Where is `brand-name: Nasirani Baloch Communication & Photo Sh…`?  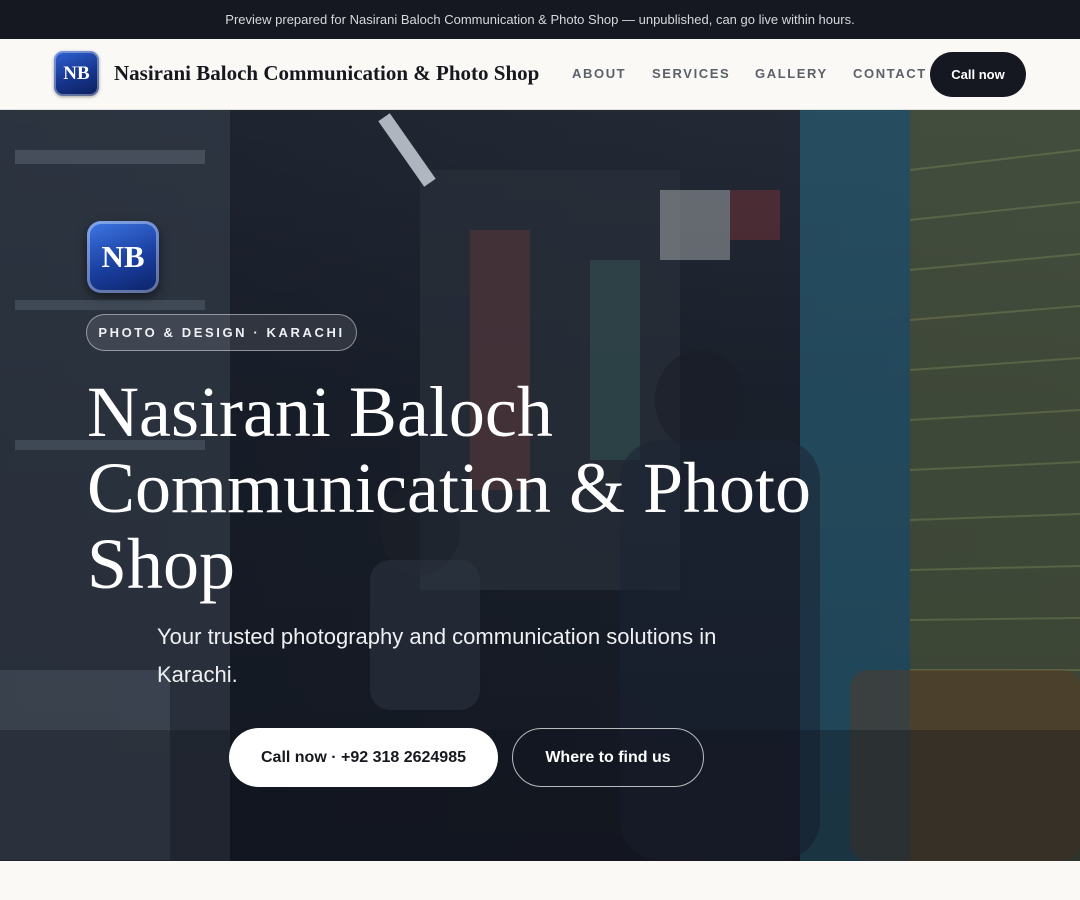 brand-name: Nasirani Baloch Communication & Photo Sh… is located at coordinates (326, 73).